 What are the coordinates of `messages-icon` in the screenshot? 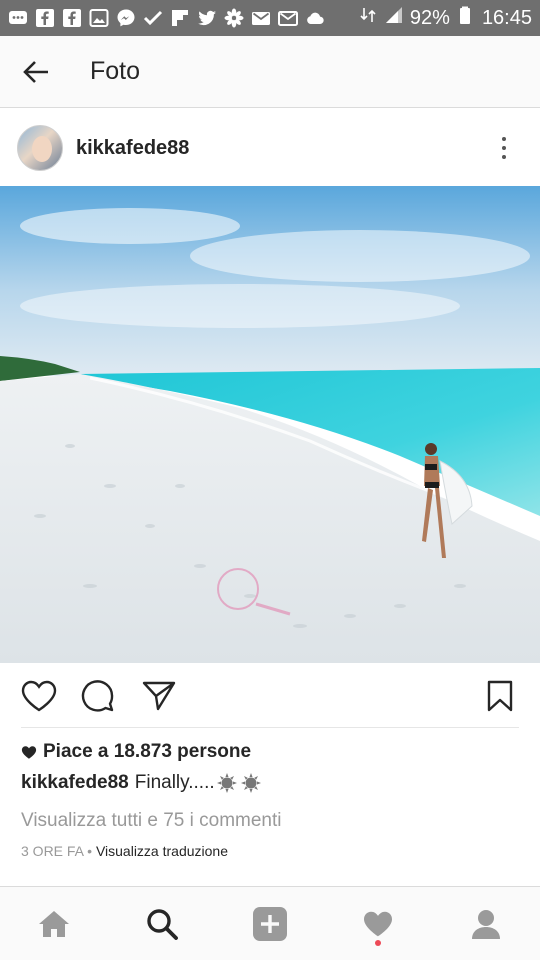 It's located at (18, 18).